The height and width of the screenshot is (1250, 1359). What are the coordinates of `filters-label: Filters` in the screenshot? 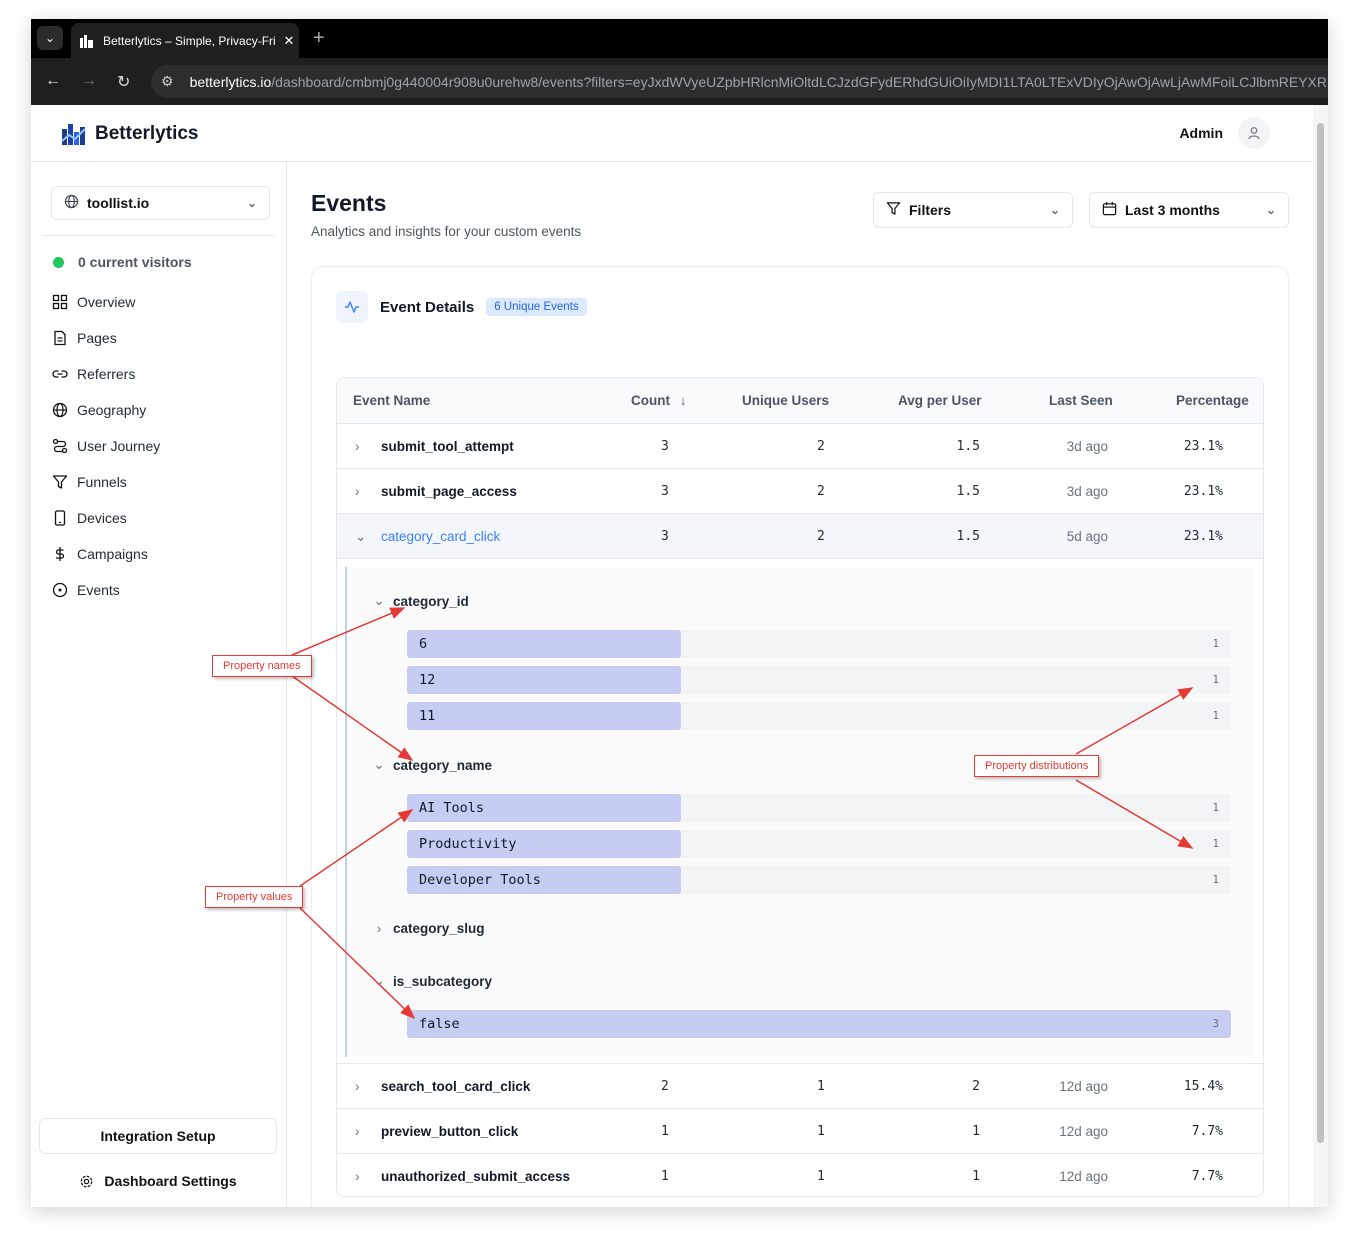 It's located at (930, 210).